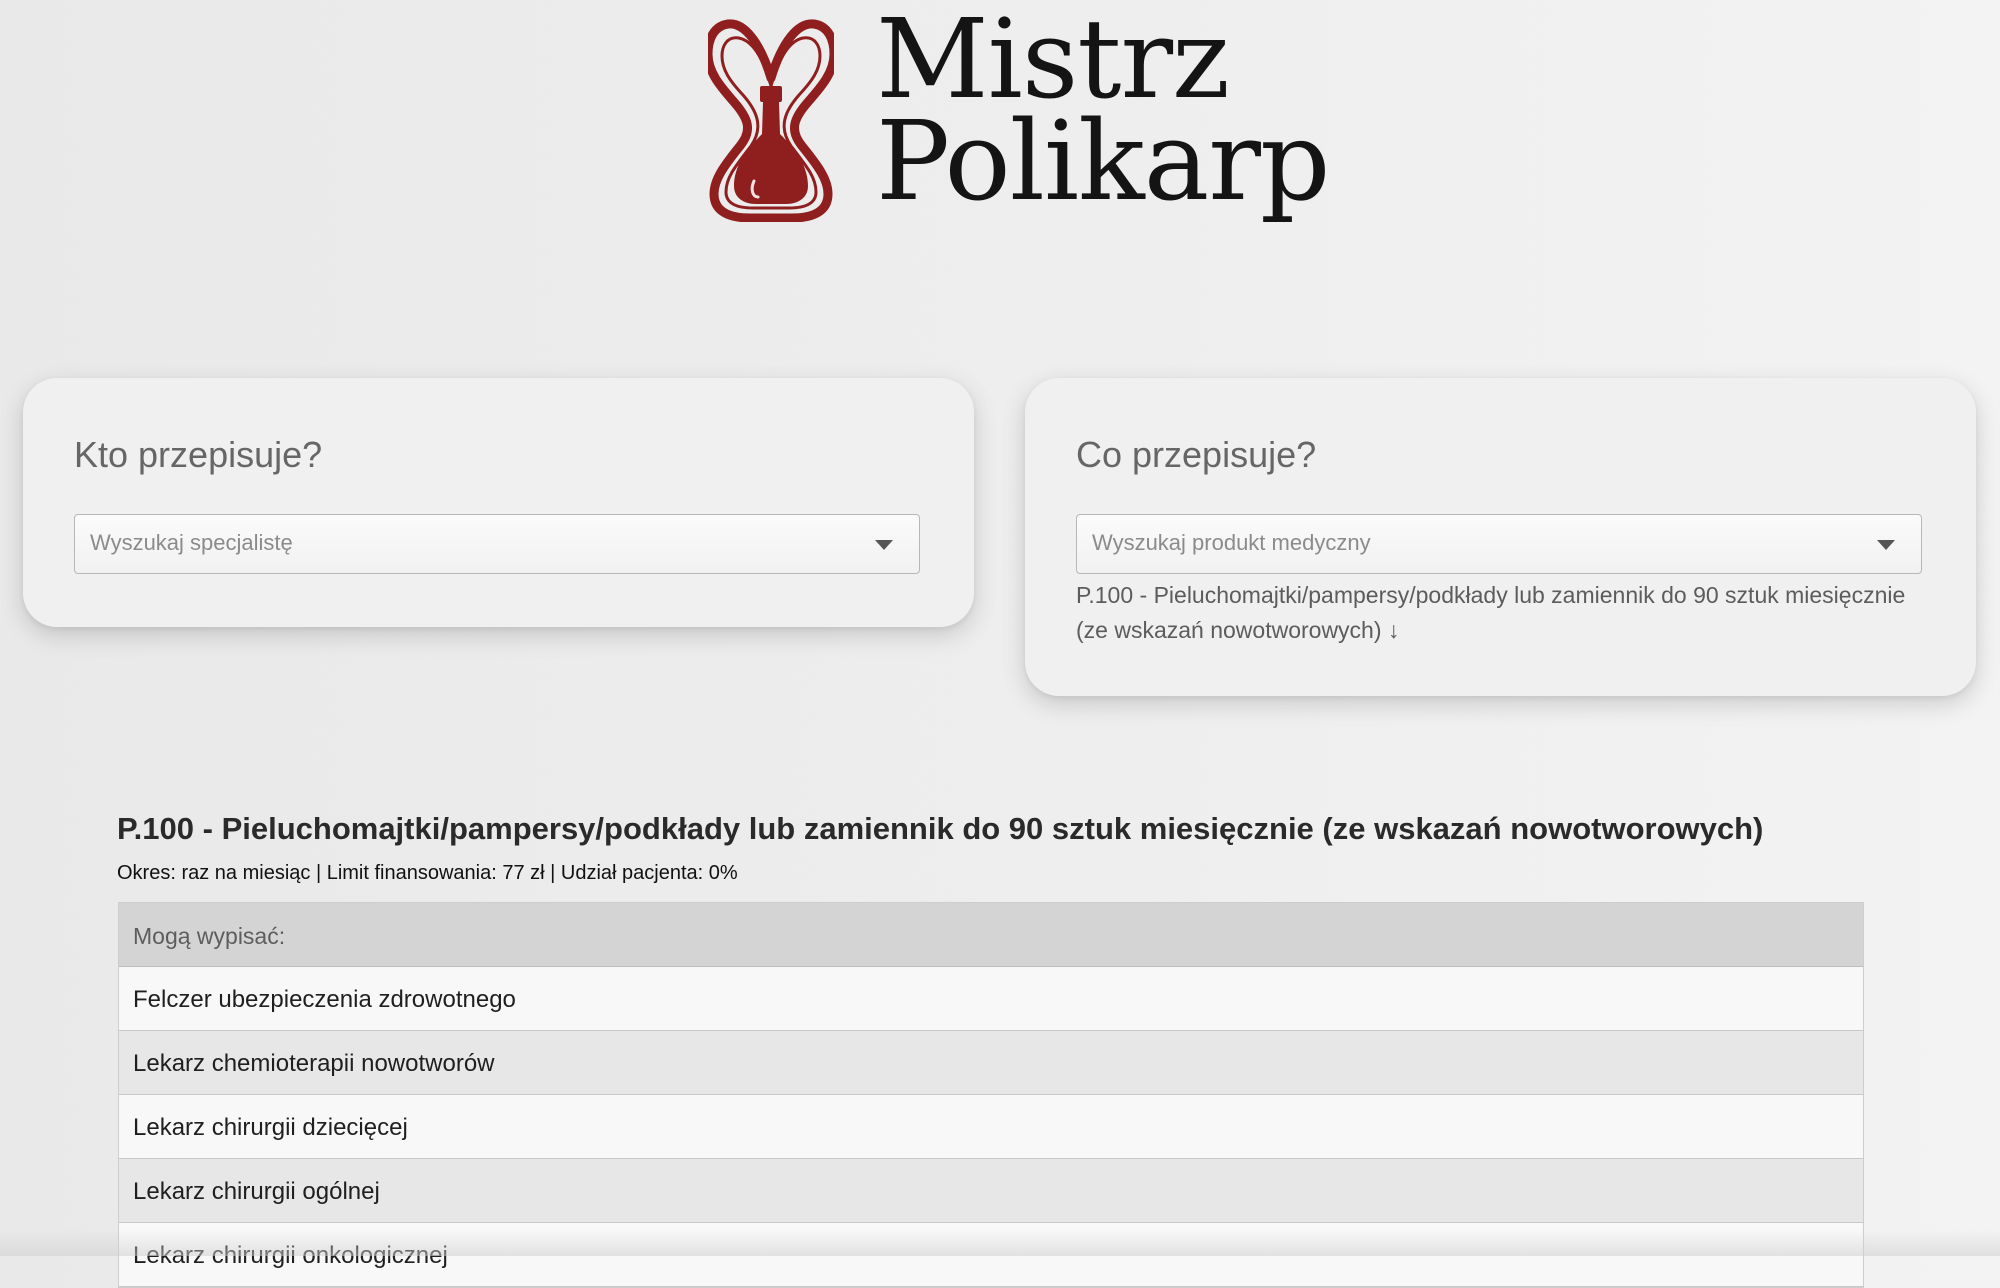 This screenshot has width=2000, height=1288. What do you see at coordinates (1196, 454) in the screenshot?
I see `product-search-title: Co przepisuje?` at bounding box center [1196, 454].